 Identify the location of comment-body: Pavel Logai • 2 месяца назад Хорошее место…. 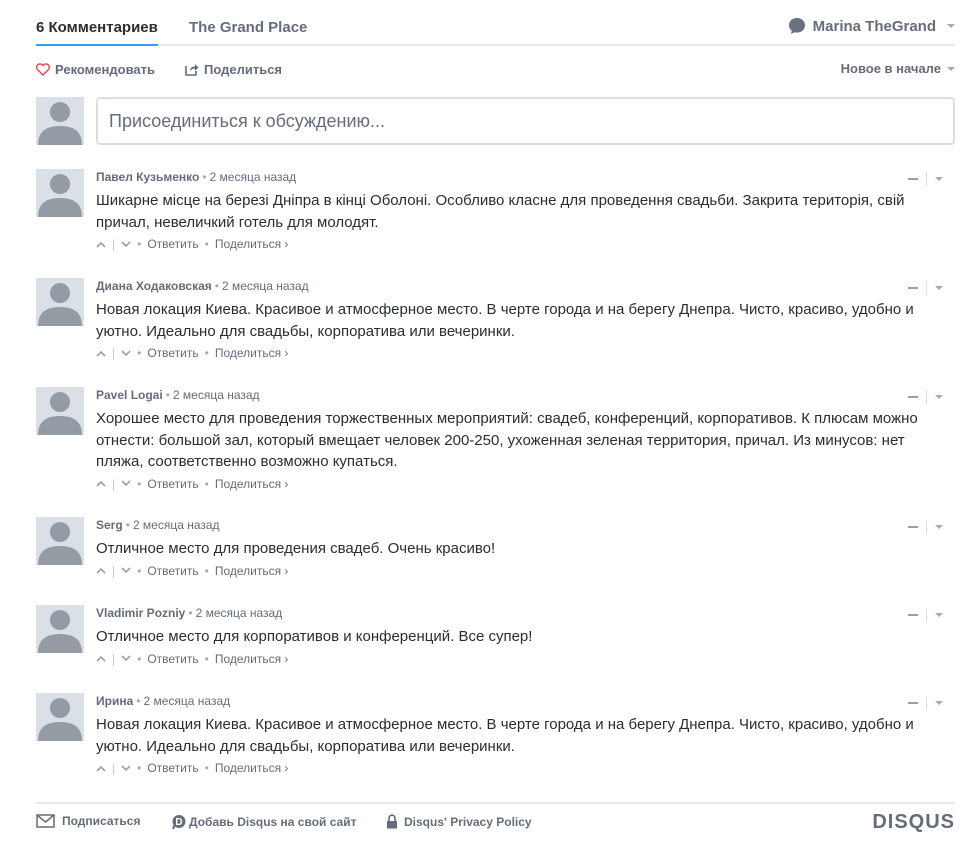
(525, 440).